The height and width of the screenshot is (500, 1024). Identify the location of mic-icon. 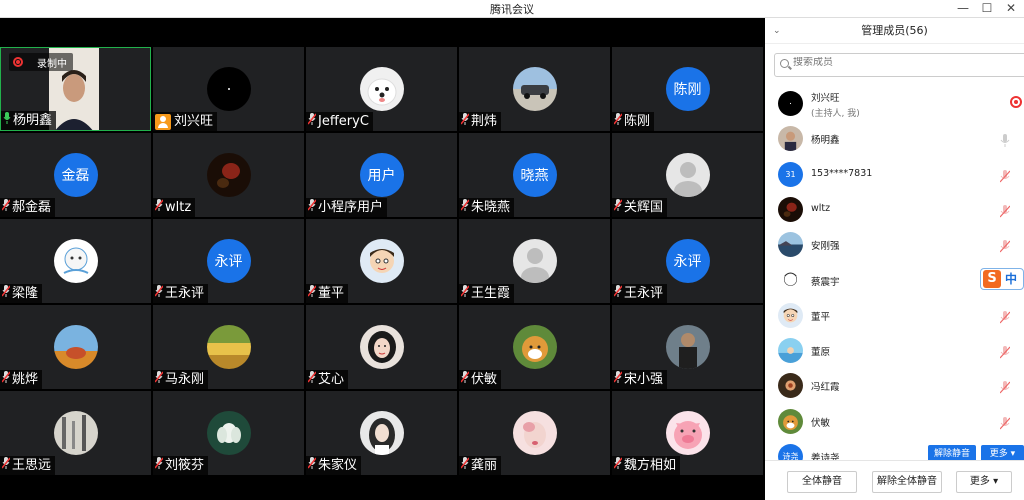
(1005, 140).